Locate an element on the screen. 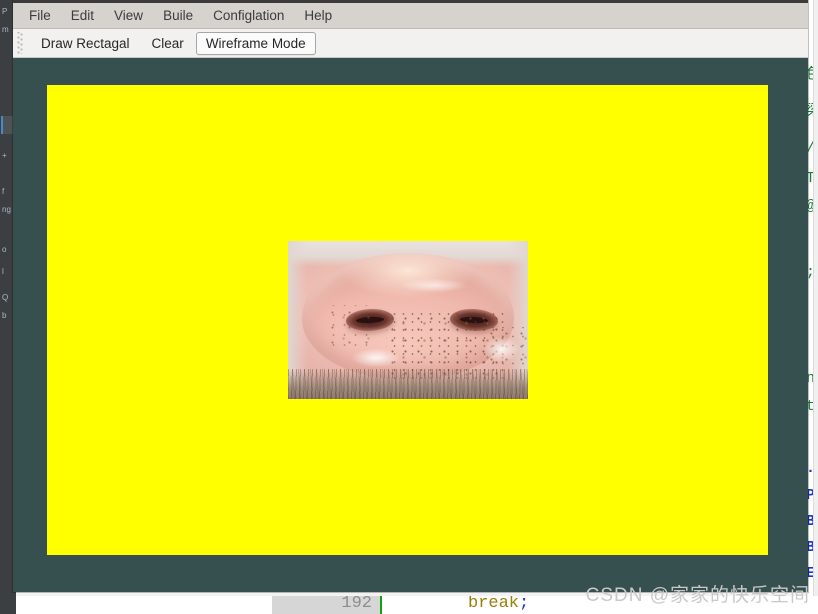 This screenshot has width=818, height=614. pig-snout-photo is located at coordinates (408, 320).